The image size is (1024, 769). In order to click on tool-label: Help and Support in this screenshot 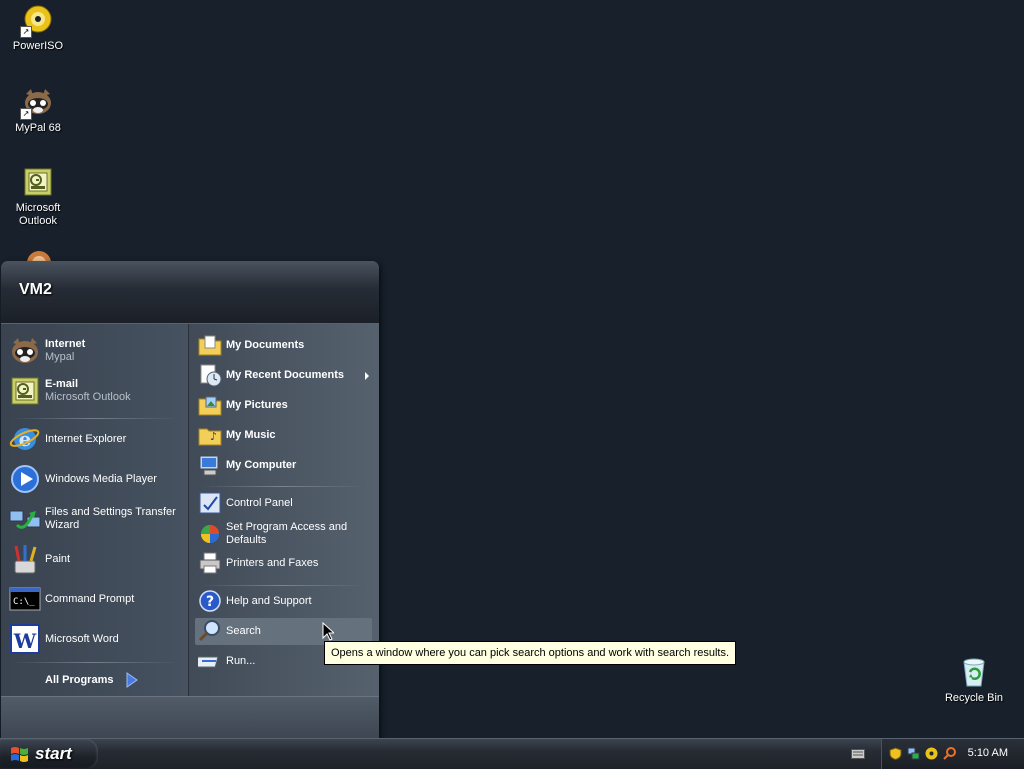, I will do `click(269, 600)`.